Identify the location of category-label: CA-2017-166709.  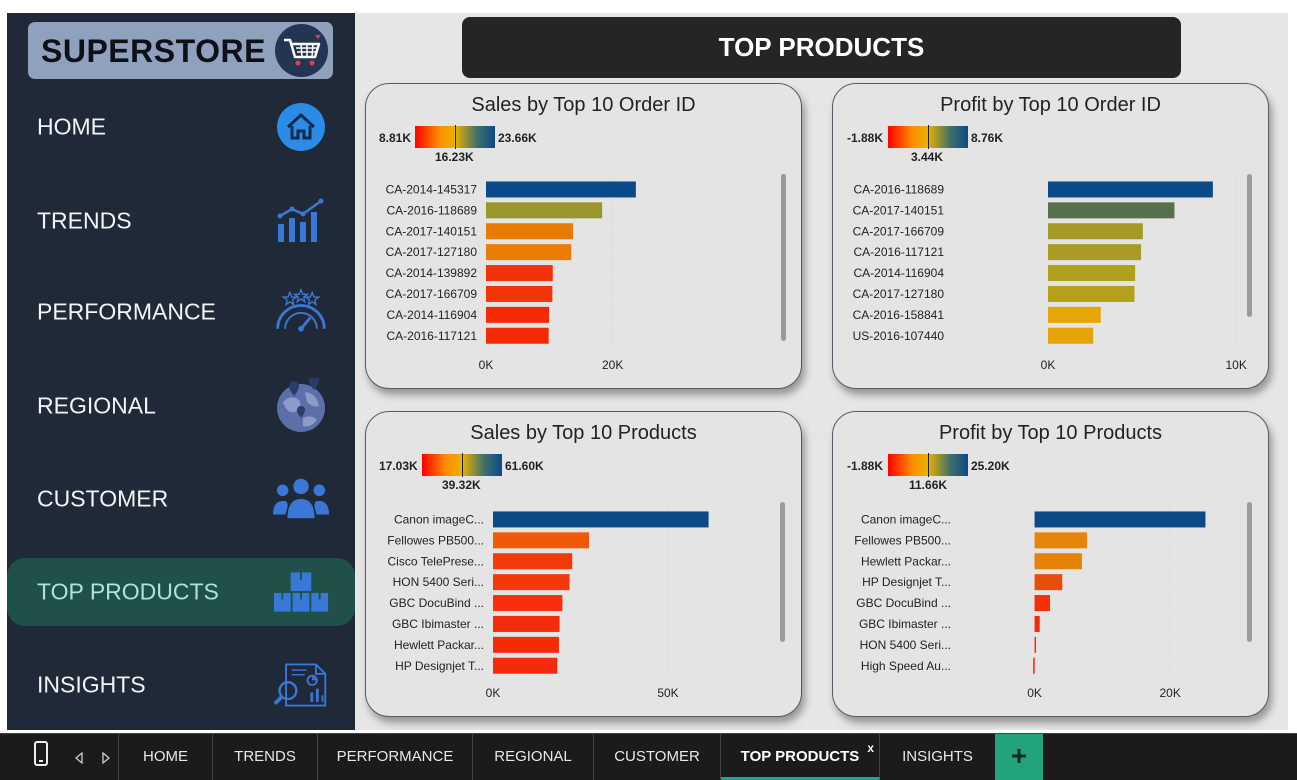
(899, 231).